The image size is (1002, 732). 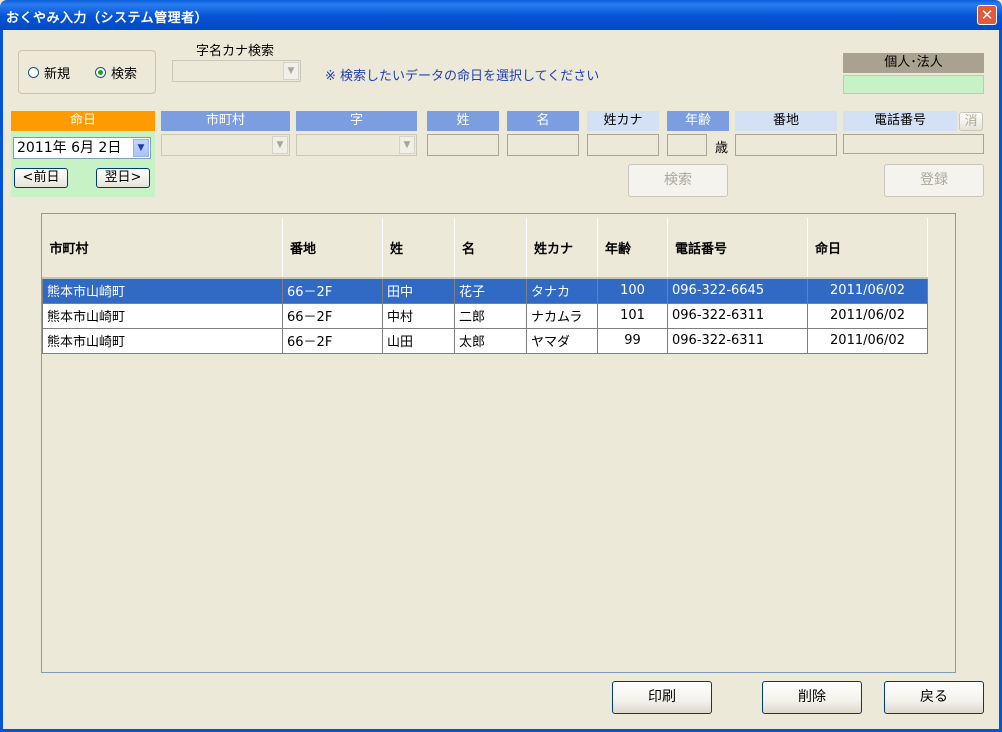 What do you see at coordinates (562, 315) in the screenshot?
I see `table-cell: ナカムラ` at bounding box center [562, 315].